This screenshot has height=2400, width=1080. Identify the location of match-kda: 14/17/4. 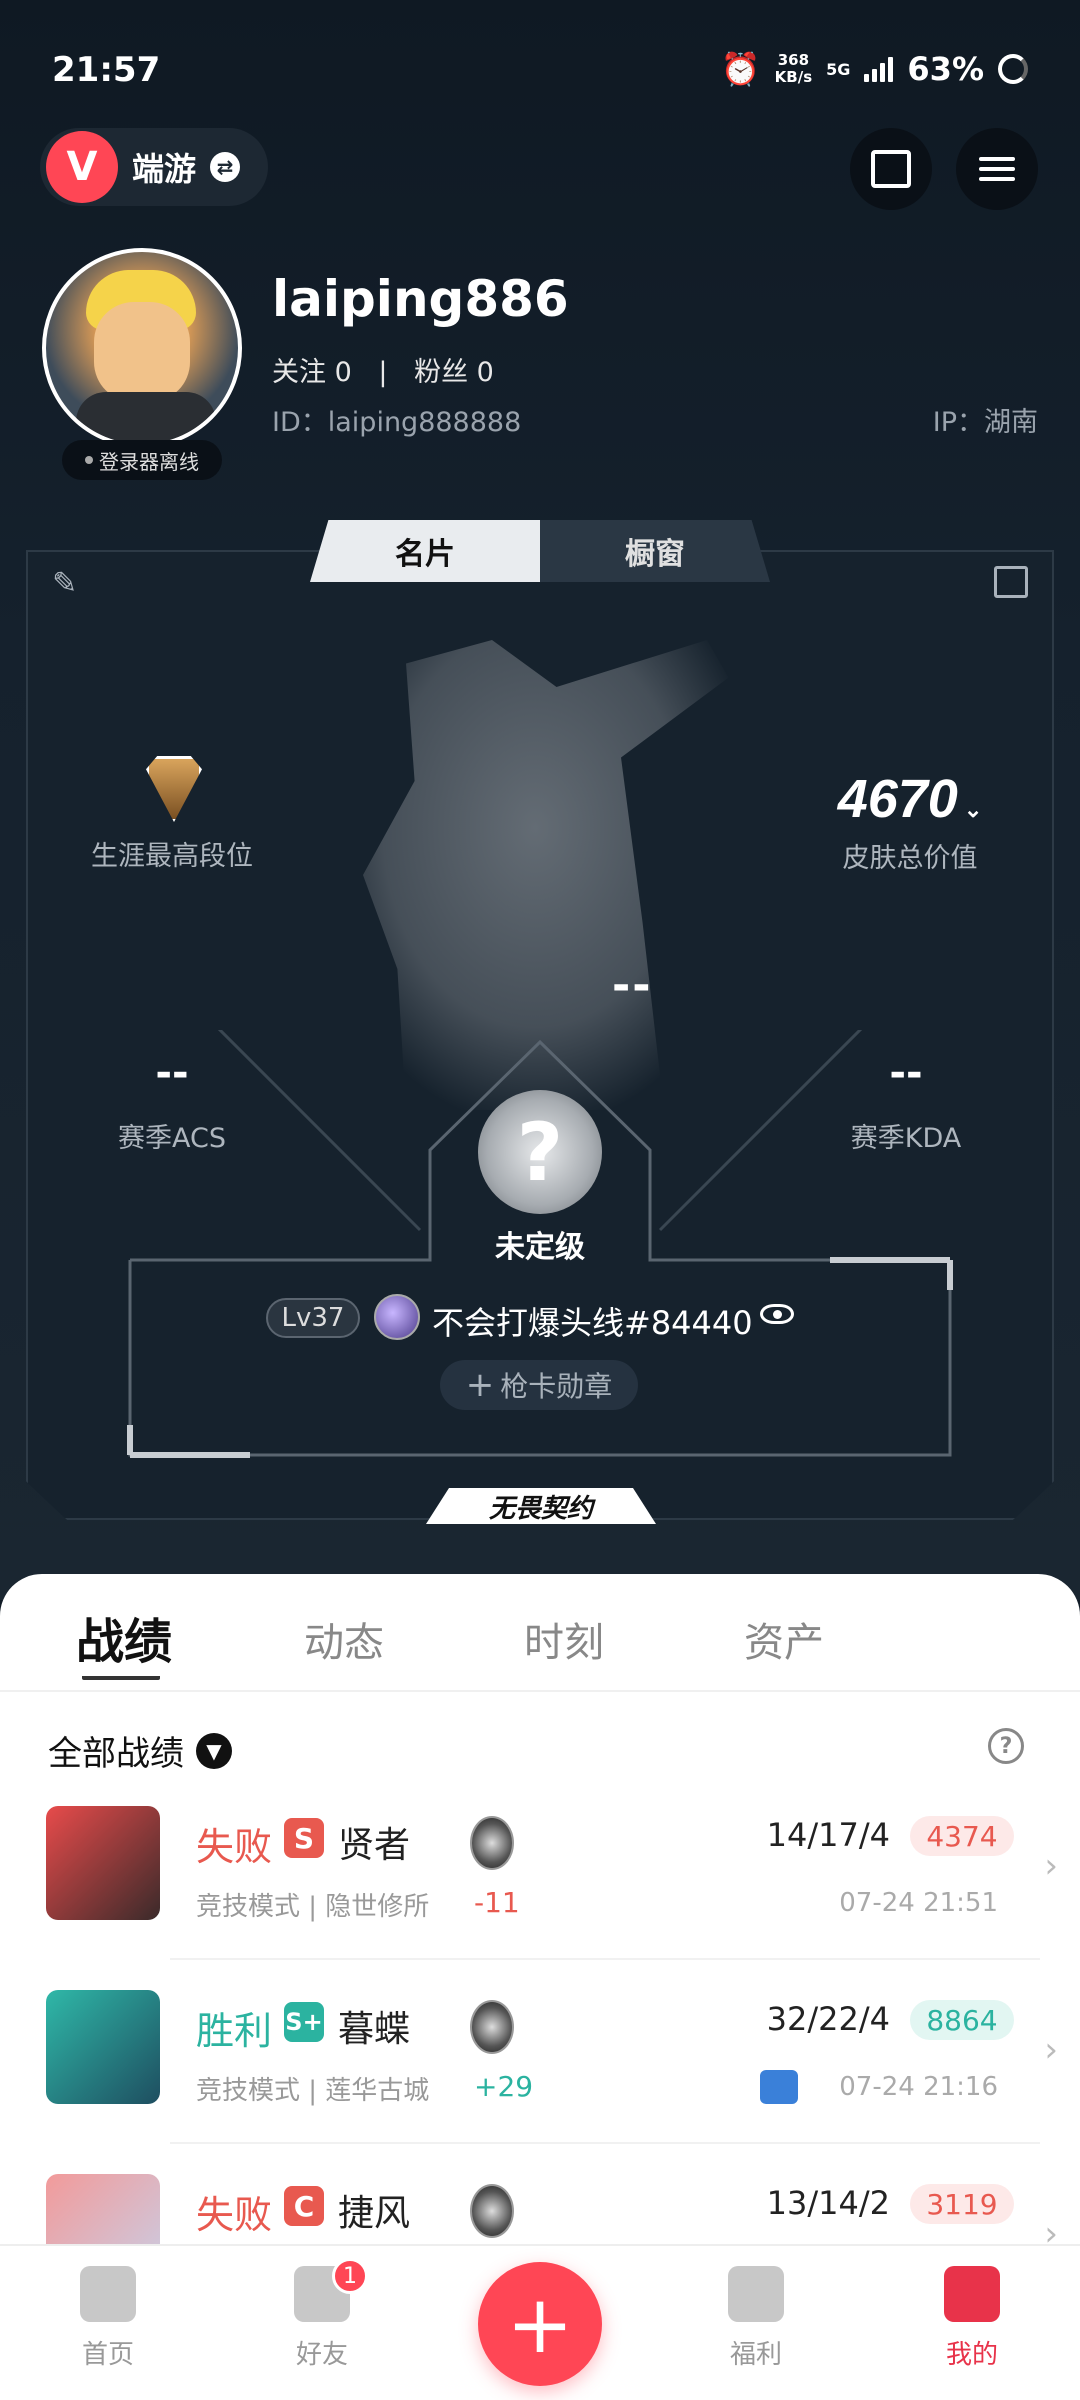
(828, 1835).